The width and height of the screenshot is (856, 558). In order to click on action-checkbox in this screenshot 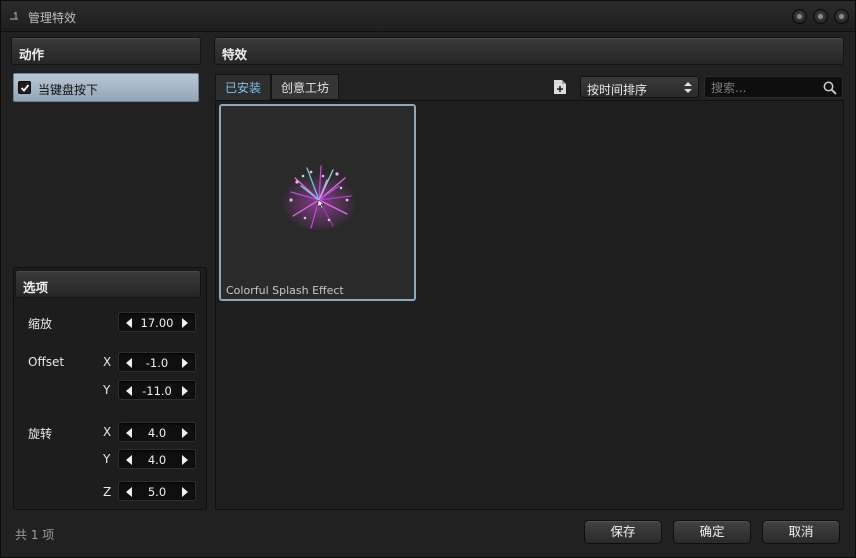, I will do `click(24, 87)`.